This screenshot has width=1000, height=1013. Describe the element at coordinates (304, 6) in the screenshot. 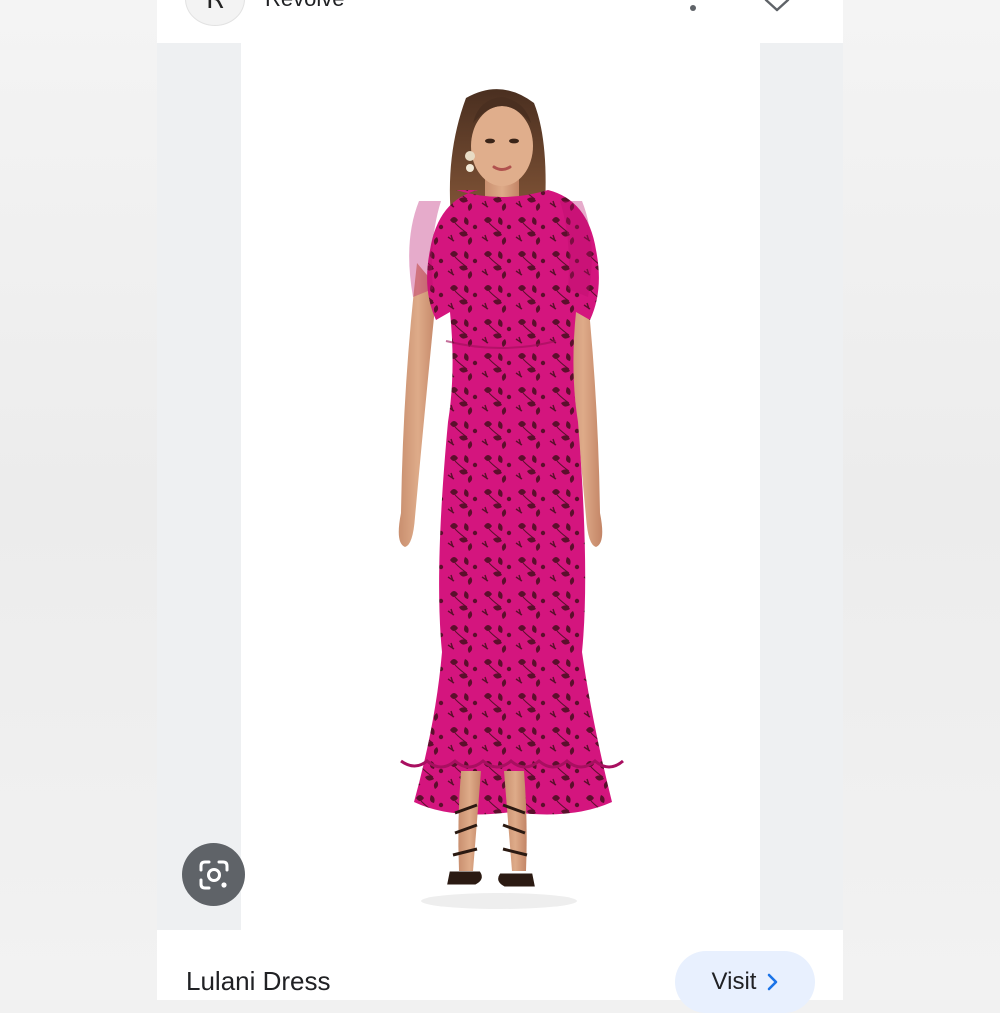

I see `source-name: Revolve` at that location.